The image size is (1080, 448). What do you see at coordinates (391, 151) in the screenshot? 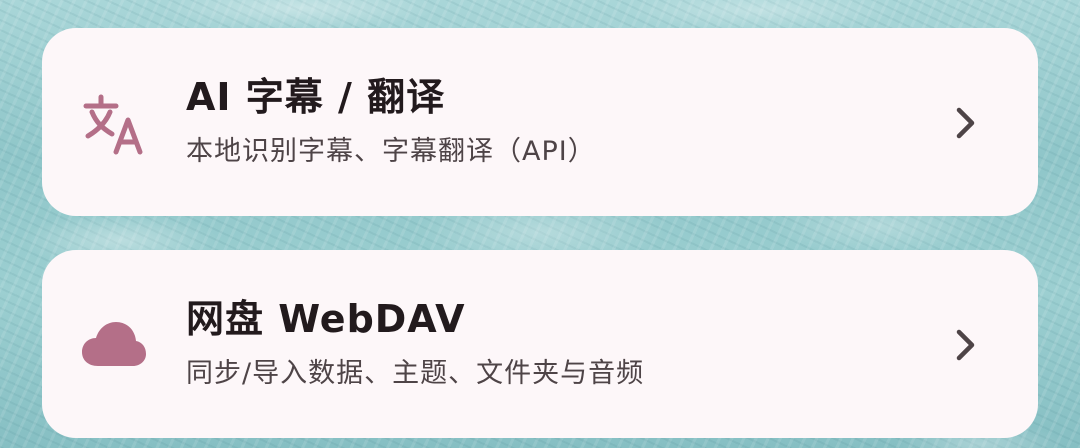
I see `item-subtitle: 本地识别字幕、字幕翻译（API）` at bounding box center [391, 151].